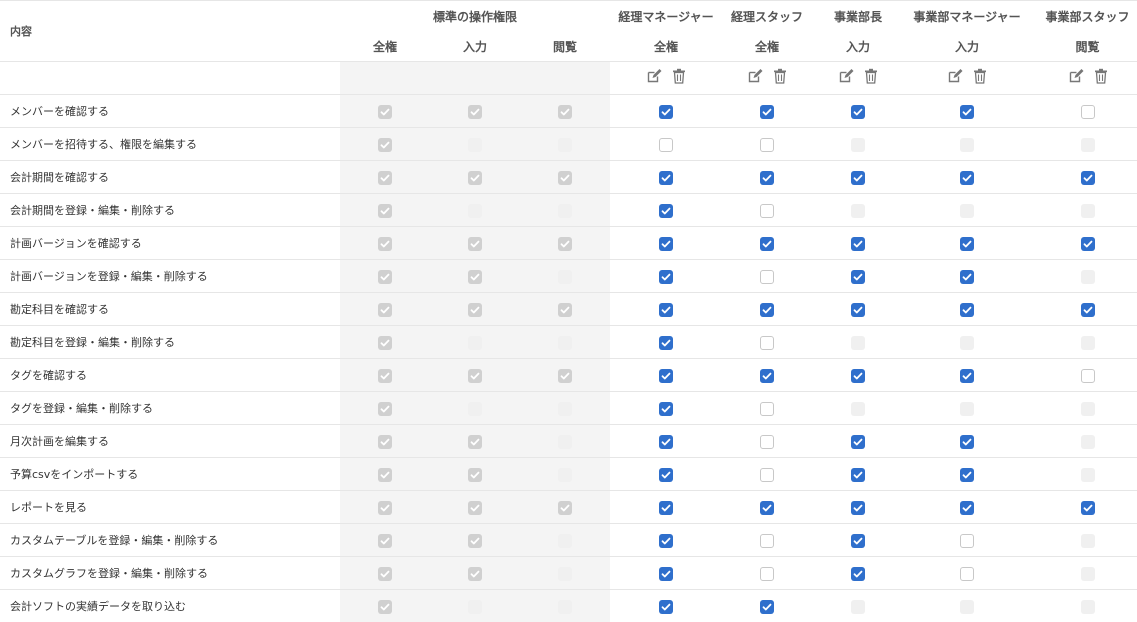  I want to click on permission-label: メンバーを確認する, so click(170, 111).